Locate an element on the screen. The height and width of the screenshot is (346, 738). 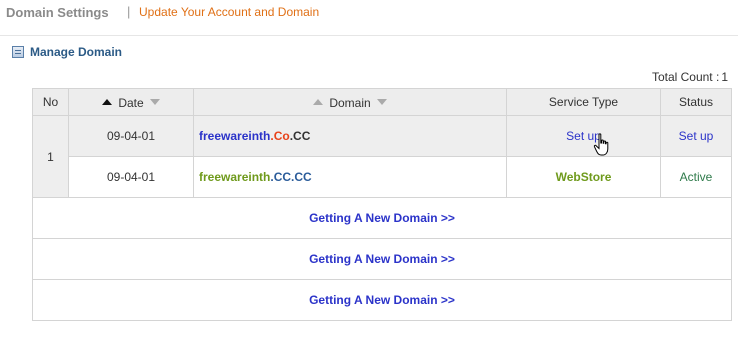
row-group-number: 1 is located at coordinates (50, 156).